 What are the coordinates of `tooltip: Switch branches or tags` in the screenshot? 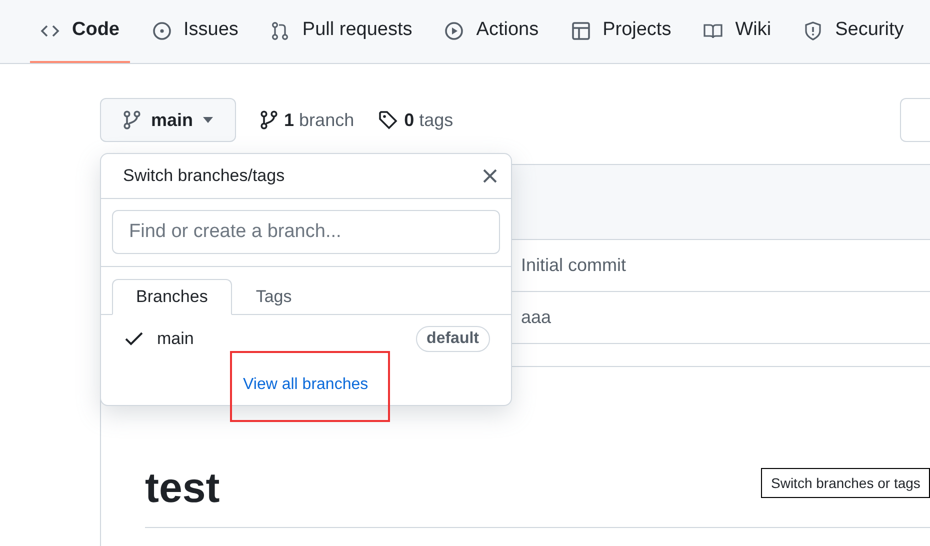 It's located at (845, 483).